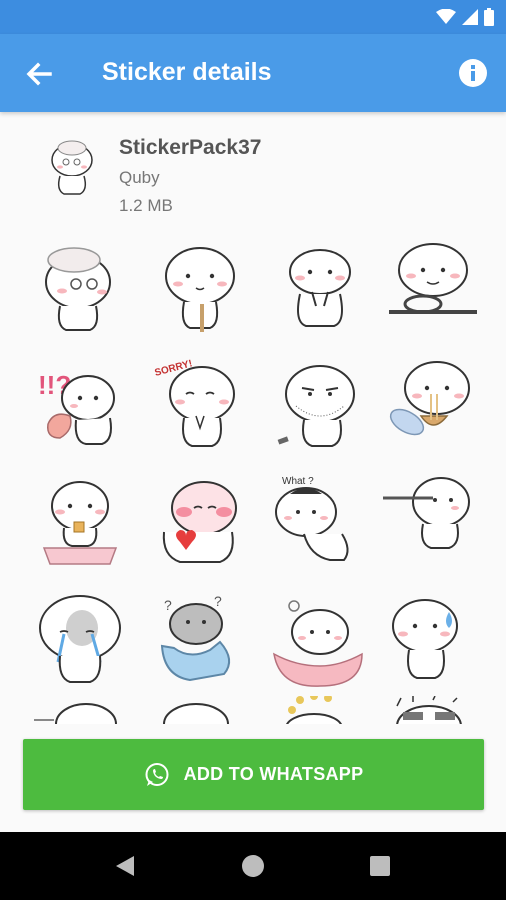 This screenshot has height=900, width=506. Describe the element at coordinates (433, 640) in the screenshot. I see `sticker-sweat-quby` at that location.